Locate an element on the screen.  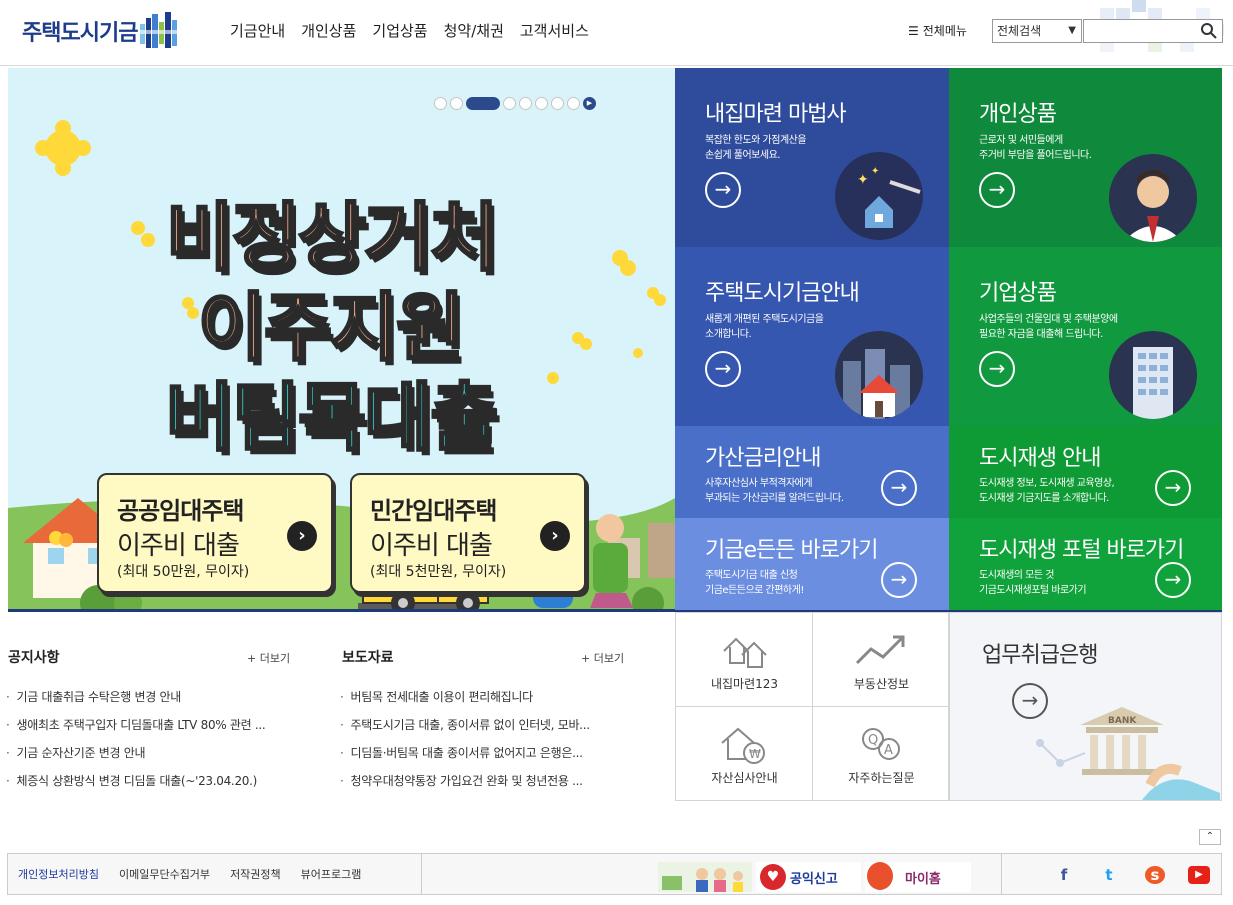
tile-desc-2: 기금e든든으로 간편하게! is located at coordinates (754, 590).